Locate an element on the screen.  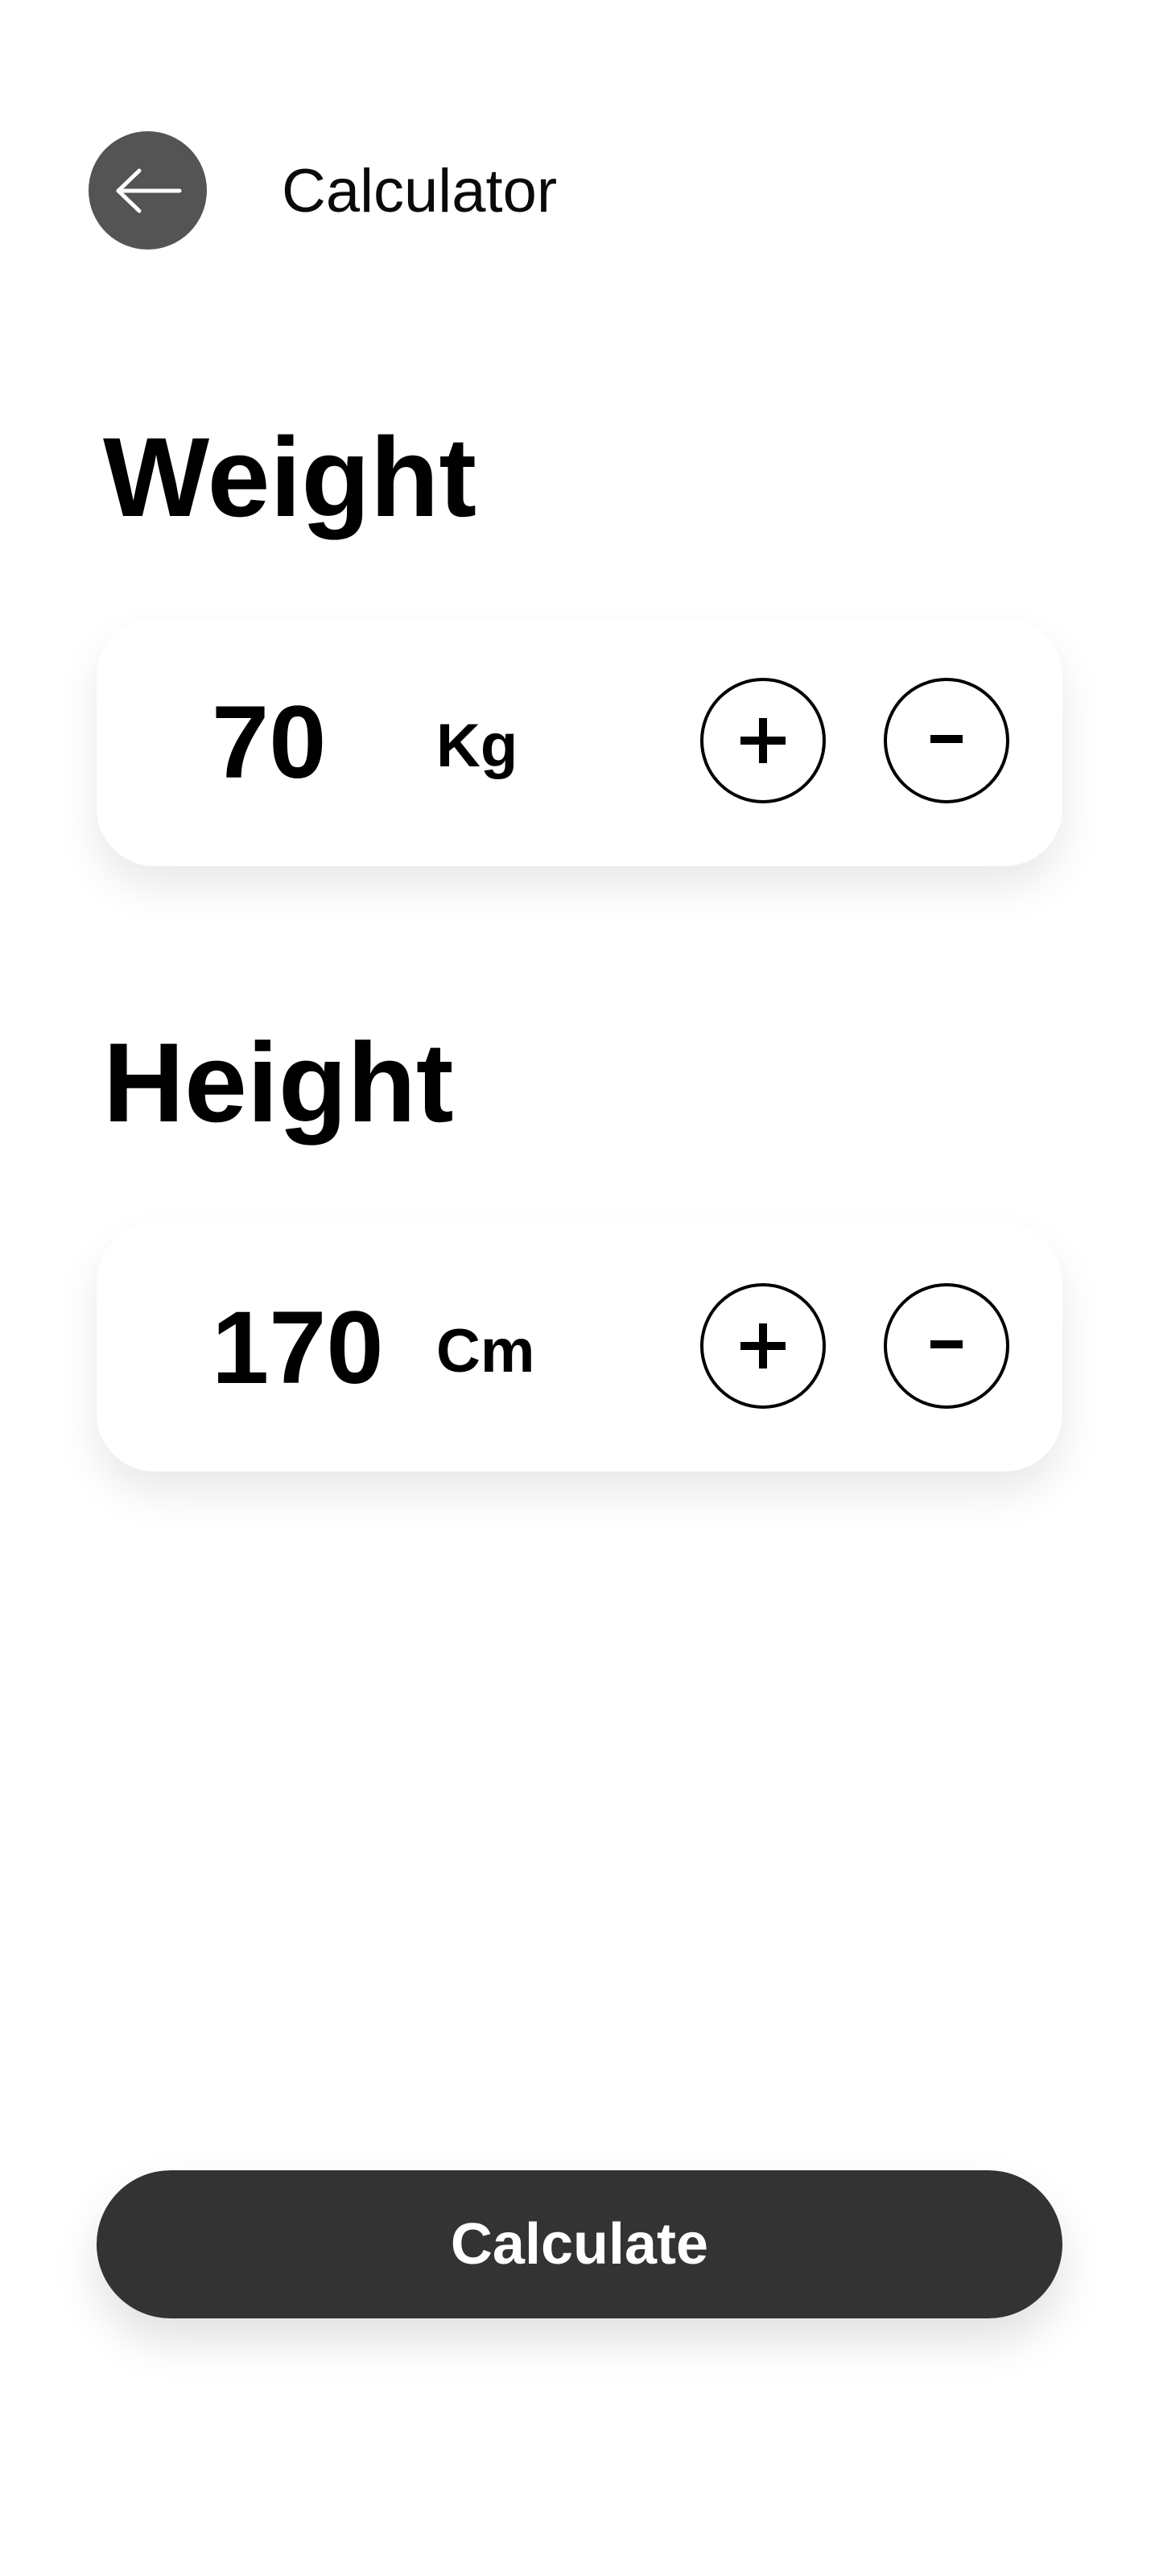
back-button is located at coordinates (148, 190).